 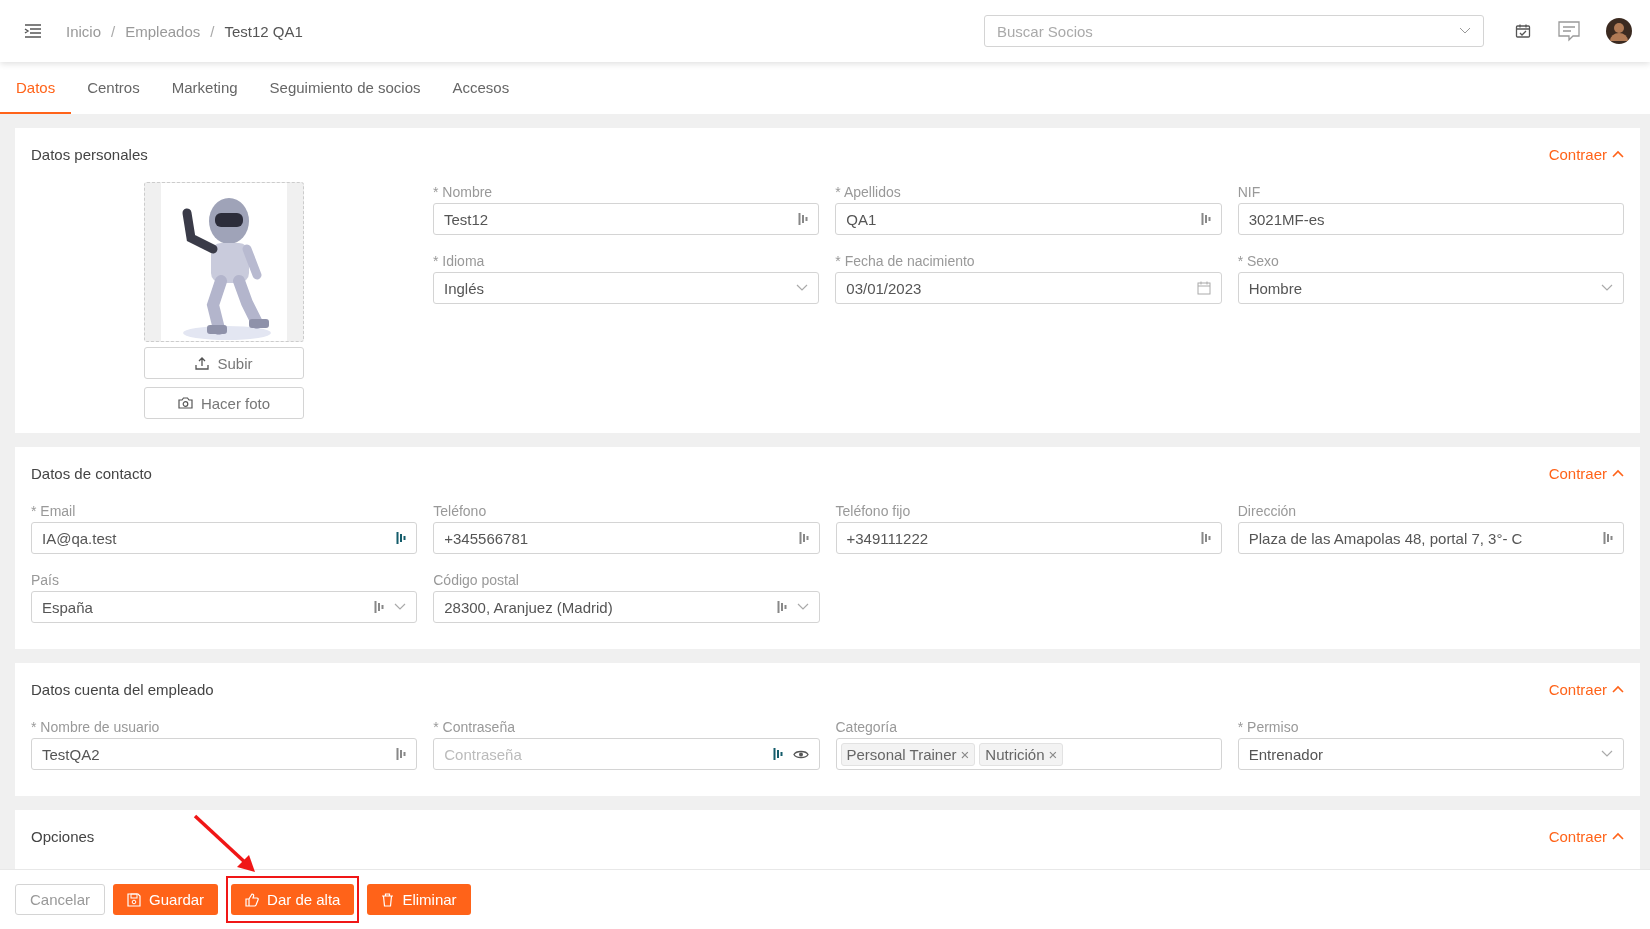 I want to click on trash-icon, so click(x=388, y=899).